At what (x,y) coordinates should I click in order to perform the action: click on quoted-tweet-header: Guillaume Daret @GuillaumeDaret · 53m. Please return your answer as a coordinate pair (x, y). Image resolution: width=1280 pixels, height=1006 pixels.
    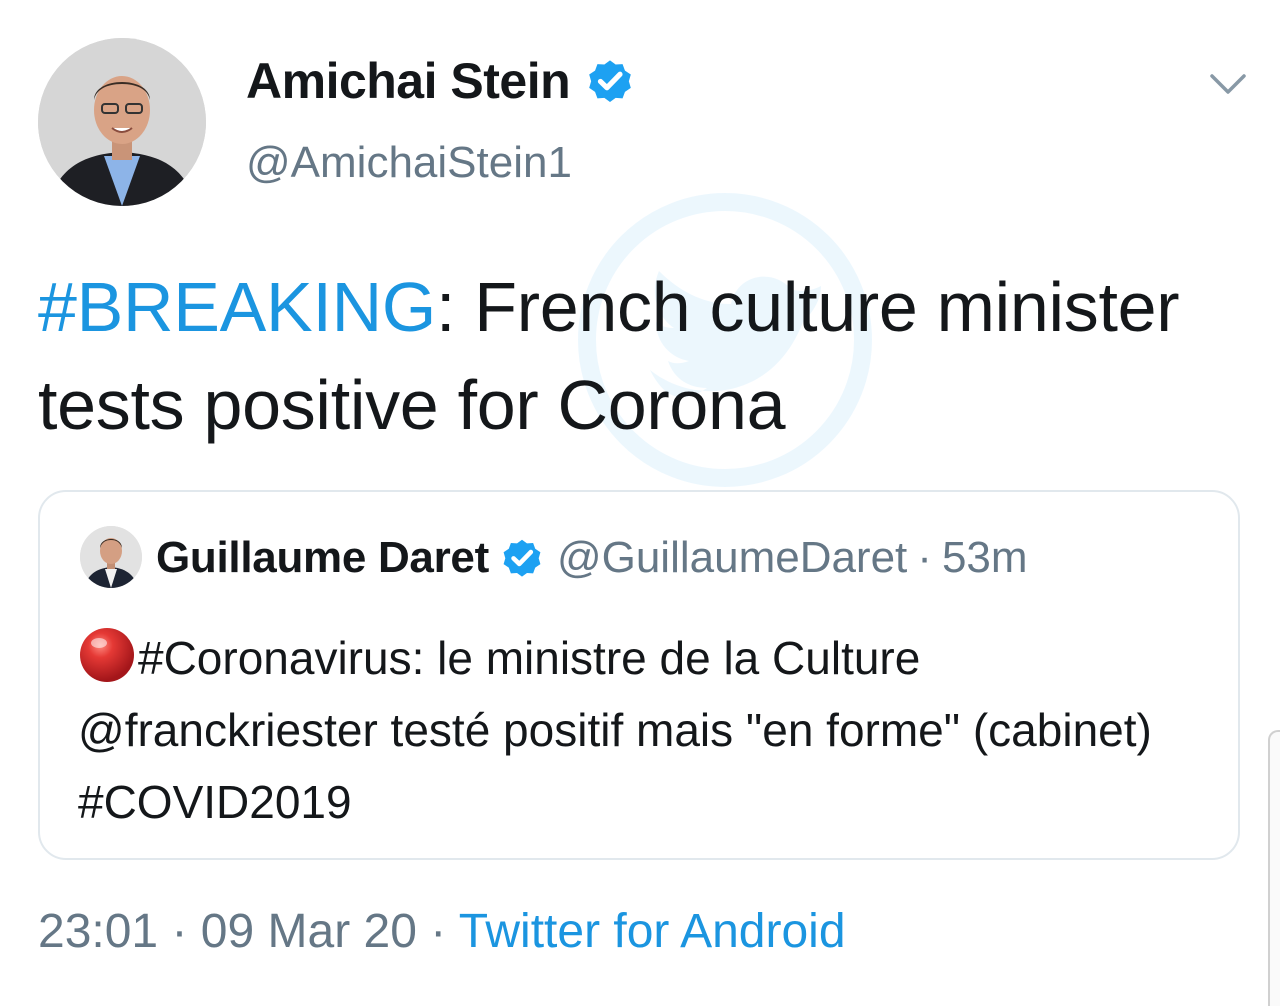
    Looking at the image, I should click on (592, 558).